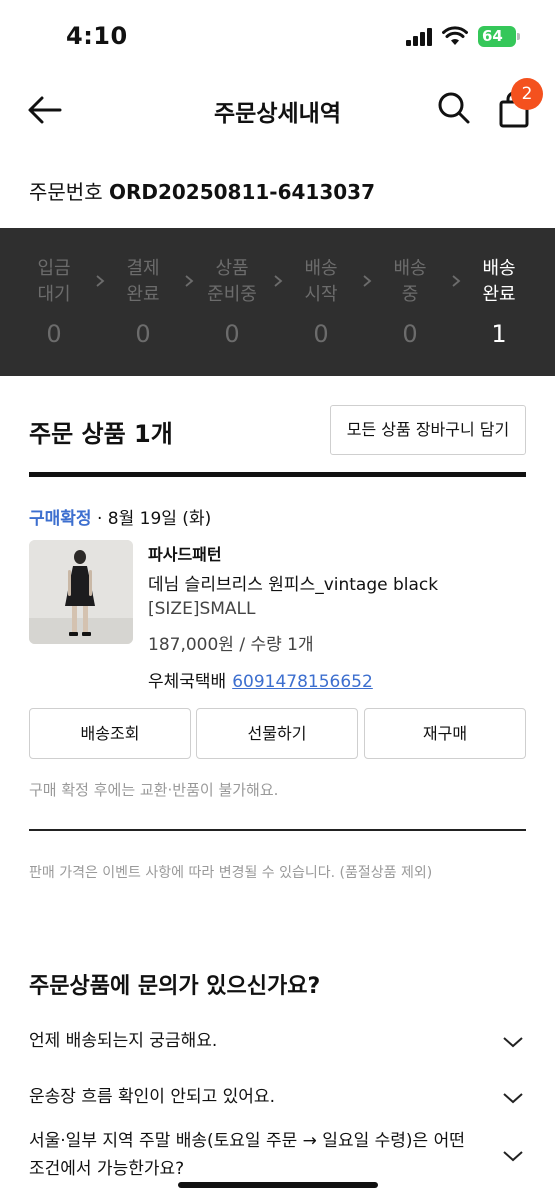 The width and height of the screenshot is (555, 1200). Describe the element at coordinates (66, 192) in the screenshot. I see `order-number-label: 주문번호` at that location.